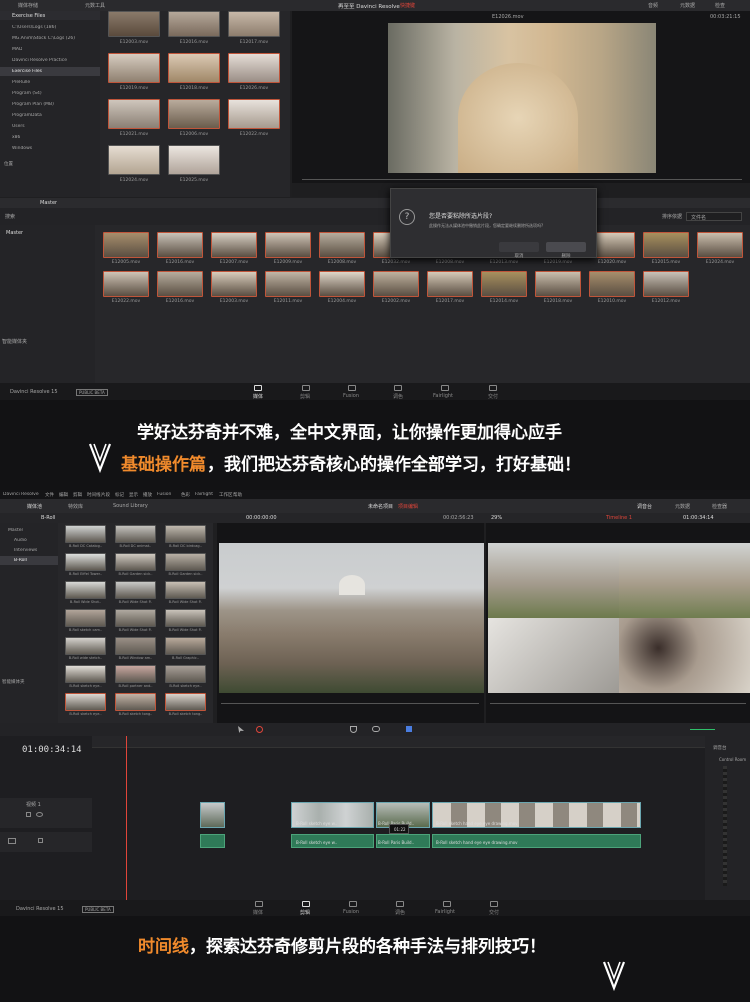 This screenshot has width=750, height=1002. What do you see at coordinates (17, 49) in the screenshot?
I see `folder-item: MAD` at bounding box center [17, 49].